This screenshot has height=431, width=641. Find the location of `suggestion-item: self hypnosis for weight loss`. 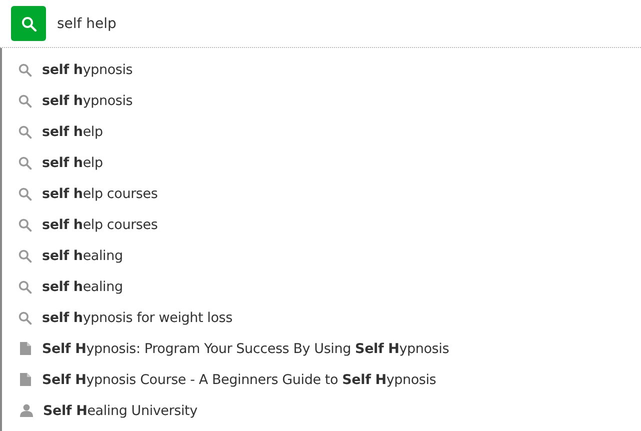

suggestion-item: self hypnosis for weight loss is located at coordinates (137, 318).